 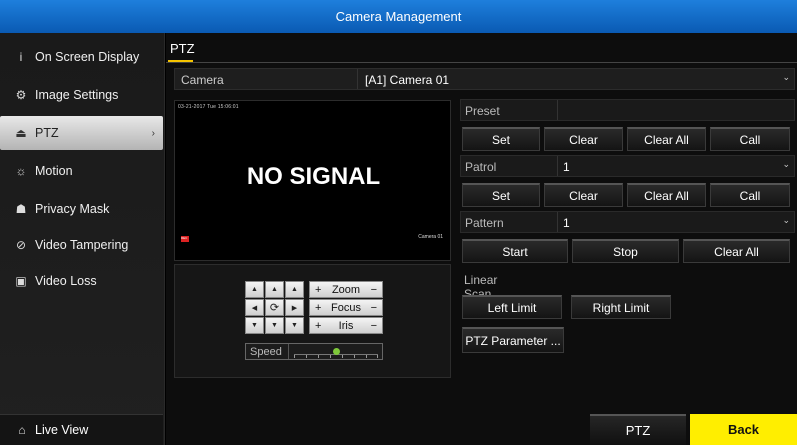 I want to click on zoom-label: Zoom, so click(x=346, y=289).